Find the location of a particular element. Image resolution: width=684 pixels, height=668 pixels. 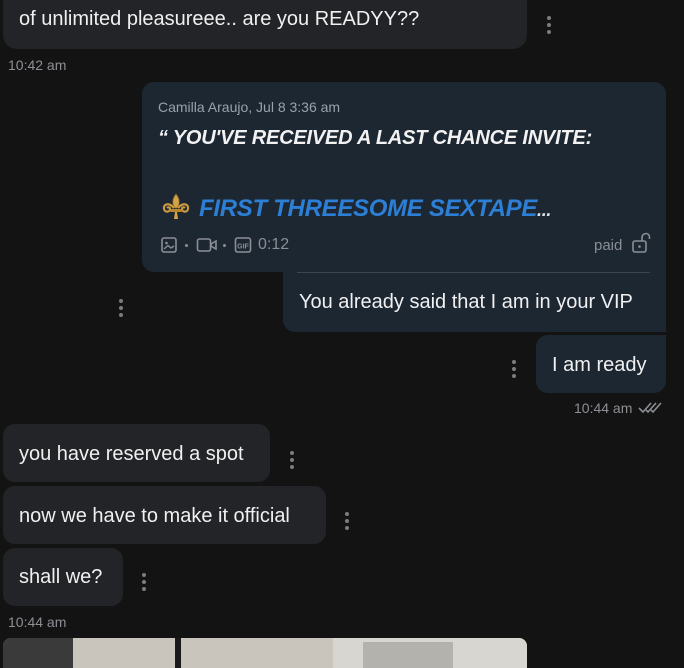

incoming-message: you have reserved a spot is located at coordinates (136, 453).